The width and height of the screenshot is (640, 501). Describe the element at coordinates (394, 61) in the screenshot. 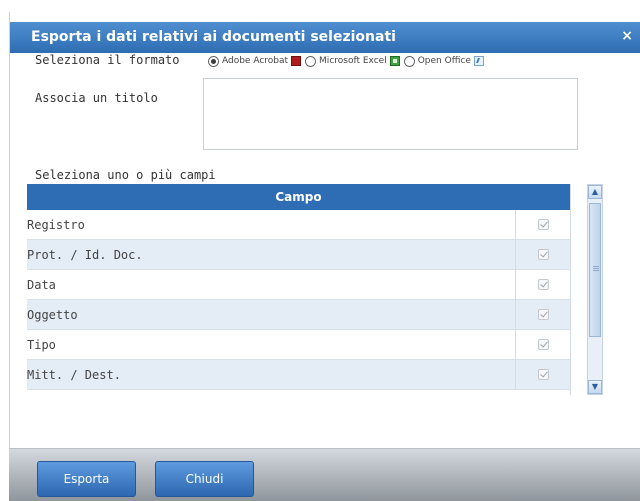

I see `excel-icon` at that location.